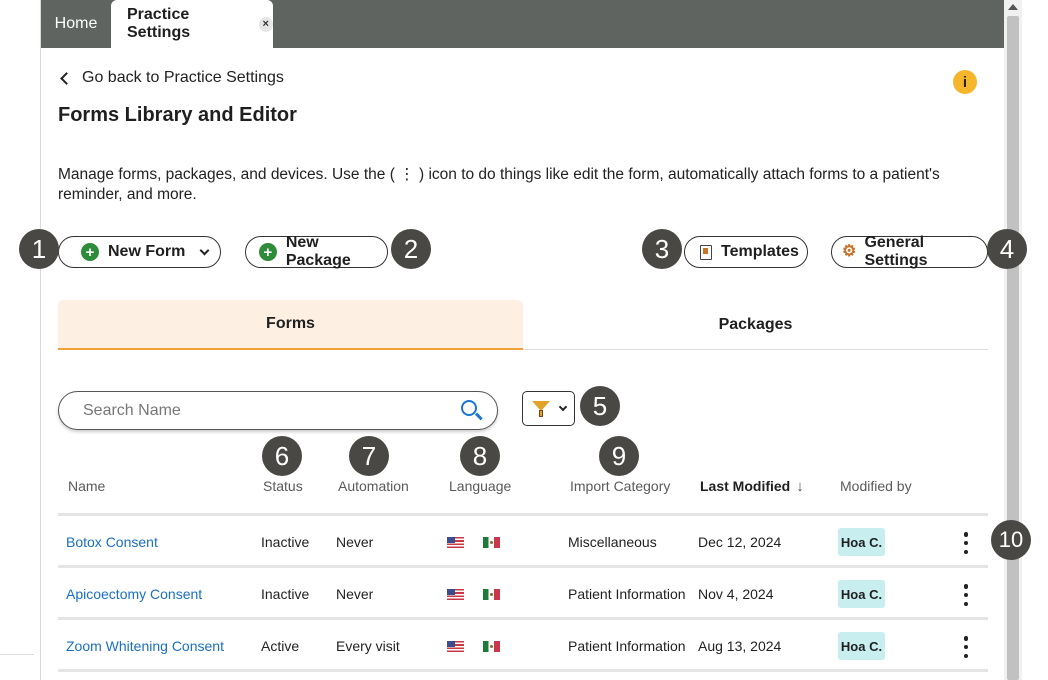 This screenshot has width=1048, height=680. Describe the element at coordinates (159, 23) in the screenshot. I see `tab-practice-settings-label: Practice Settings` at that location.